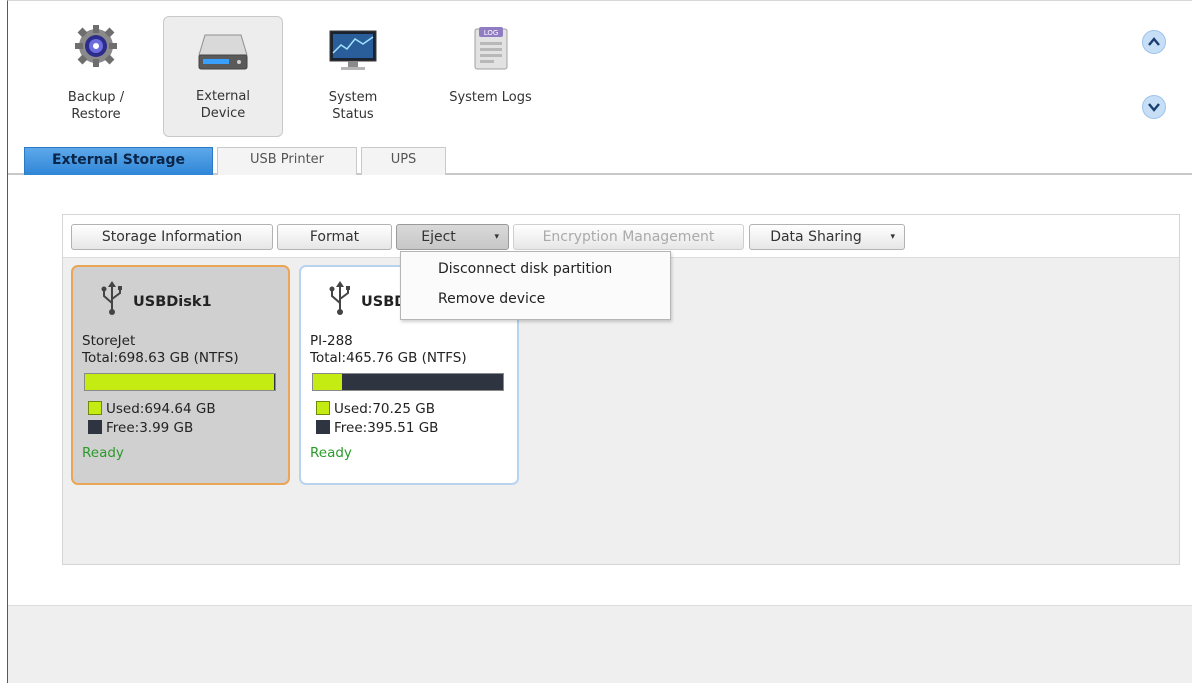 The height and width of the screenshot is (683, 1192). Describe the element at coordinates (384, 409) in the screenshot. I see `used-value: Used:70.25 GB` at that location.